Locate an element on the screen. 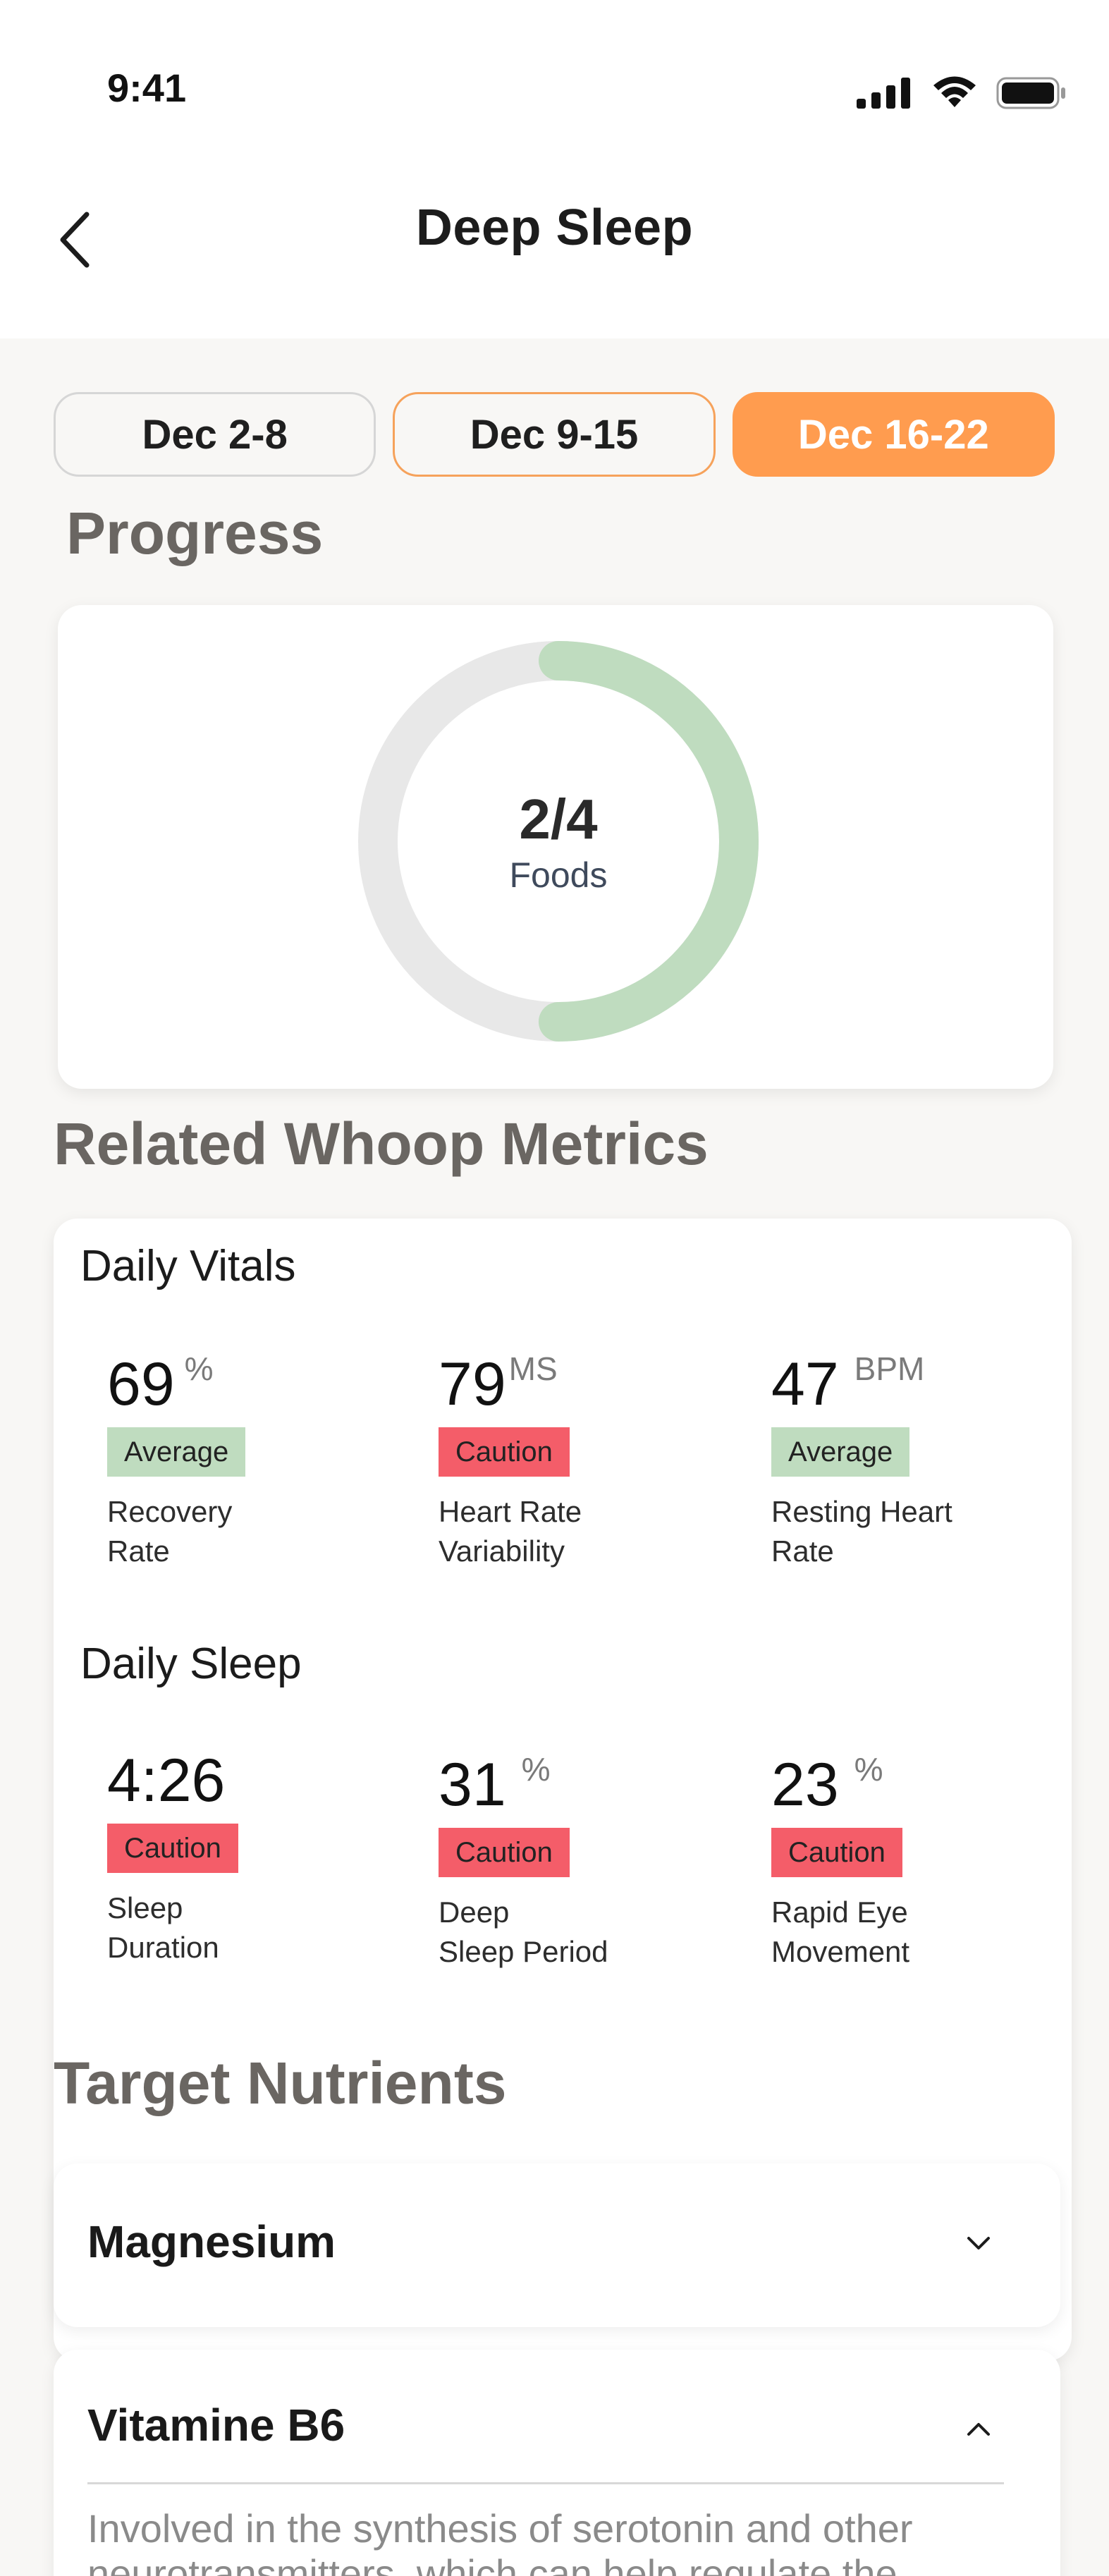 This screenshot has height=2576, width=1109. progress-value: 2/4 is located at coordinates (558, 819).